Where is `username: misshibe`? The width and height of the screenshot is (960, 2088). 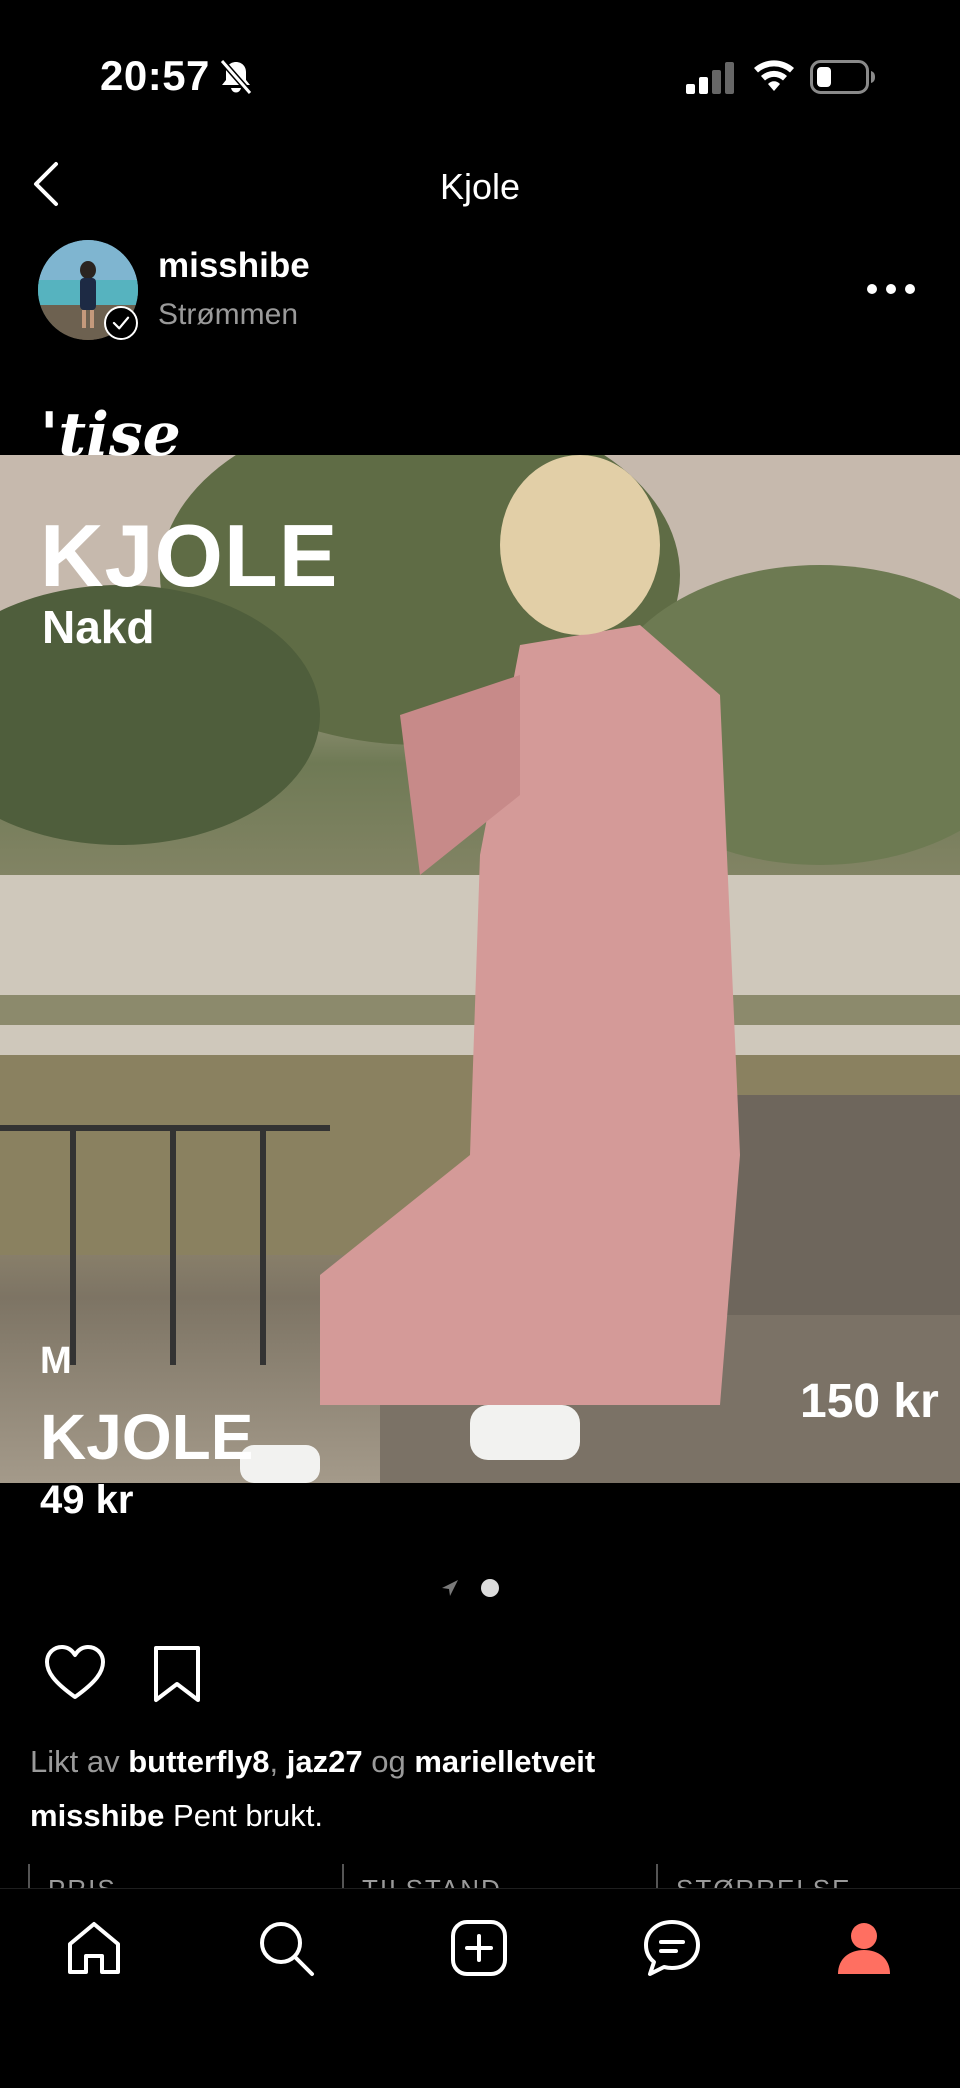
username: misshibe is located at coordinates (234, 266).